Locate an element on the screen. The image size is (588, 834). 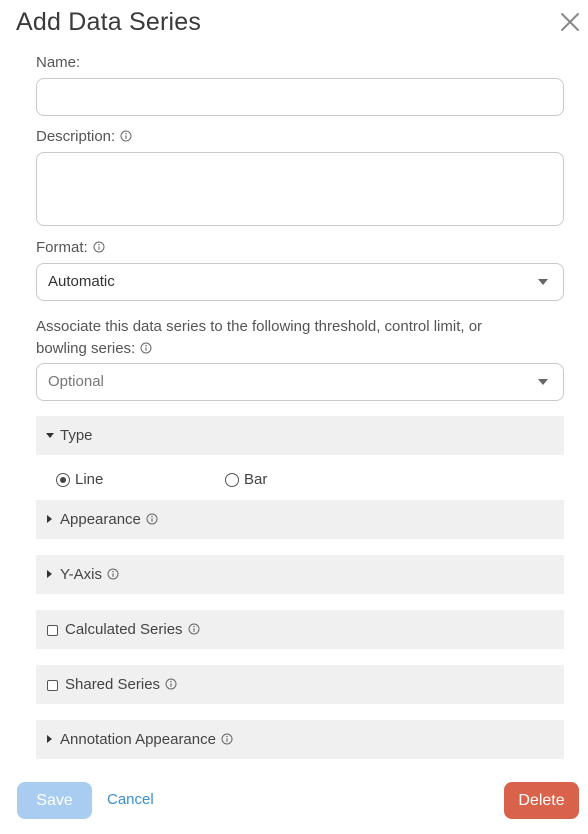
type-section-header: Type is located at coordinates (300, 435).